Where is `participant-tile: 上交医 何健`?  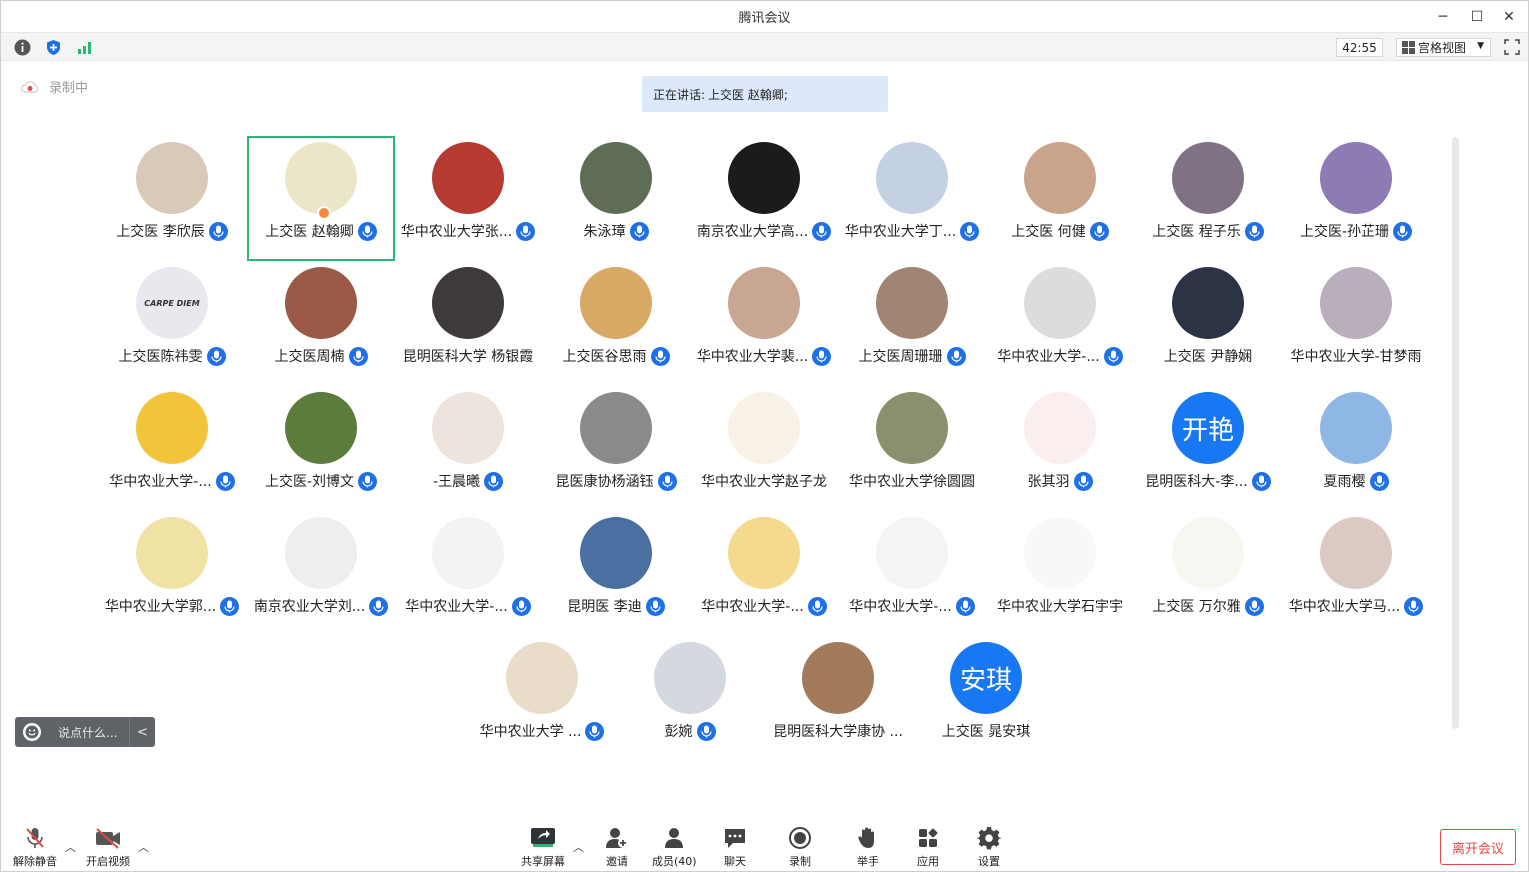
participant-tile: 上交医 何健 is located at coordinates (1060, 198).